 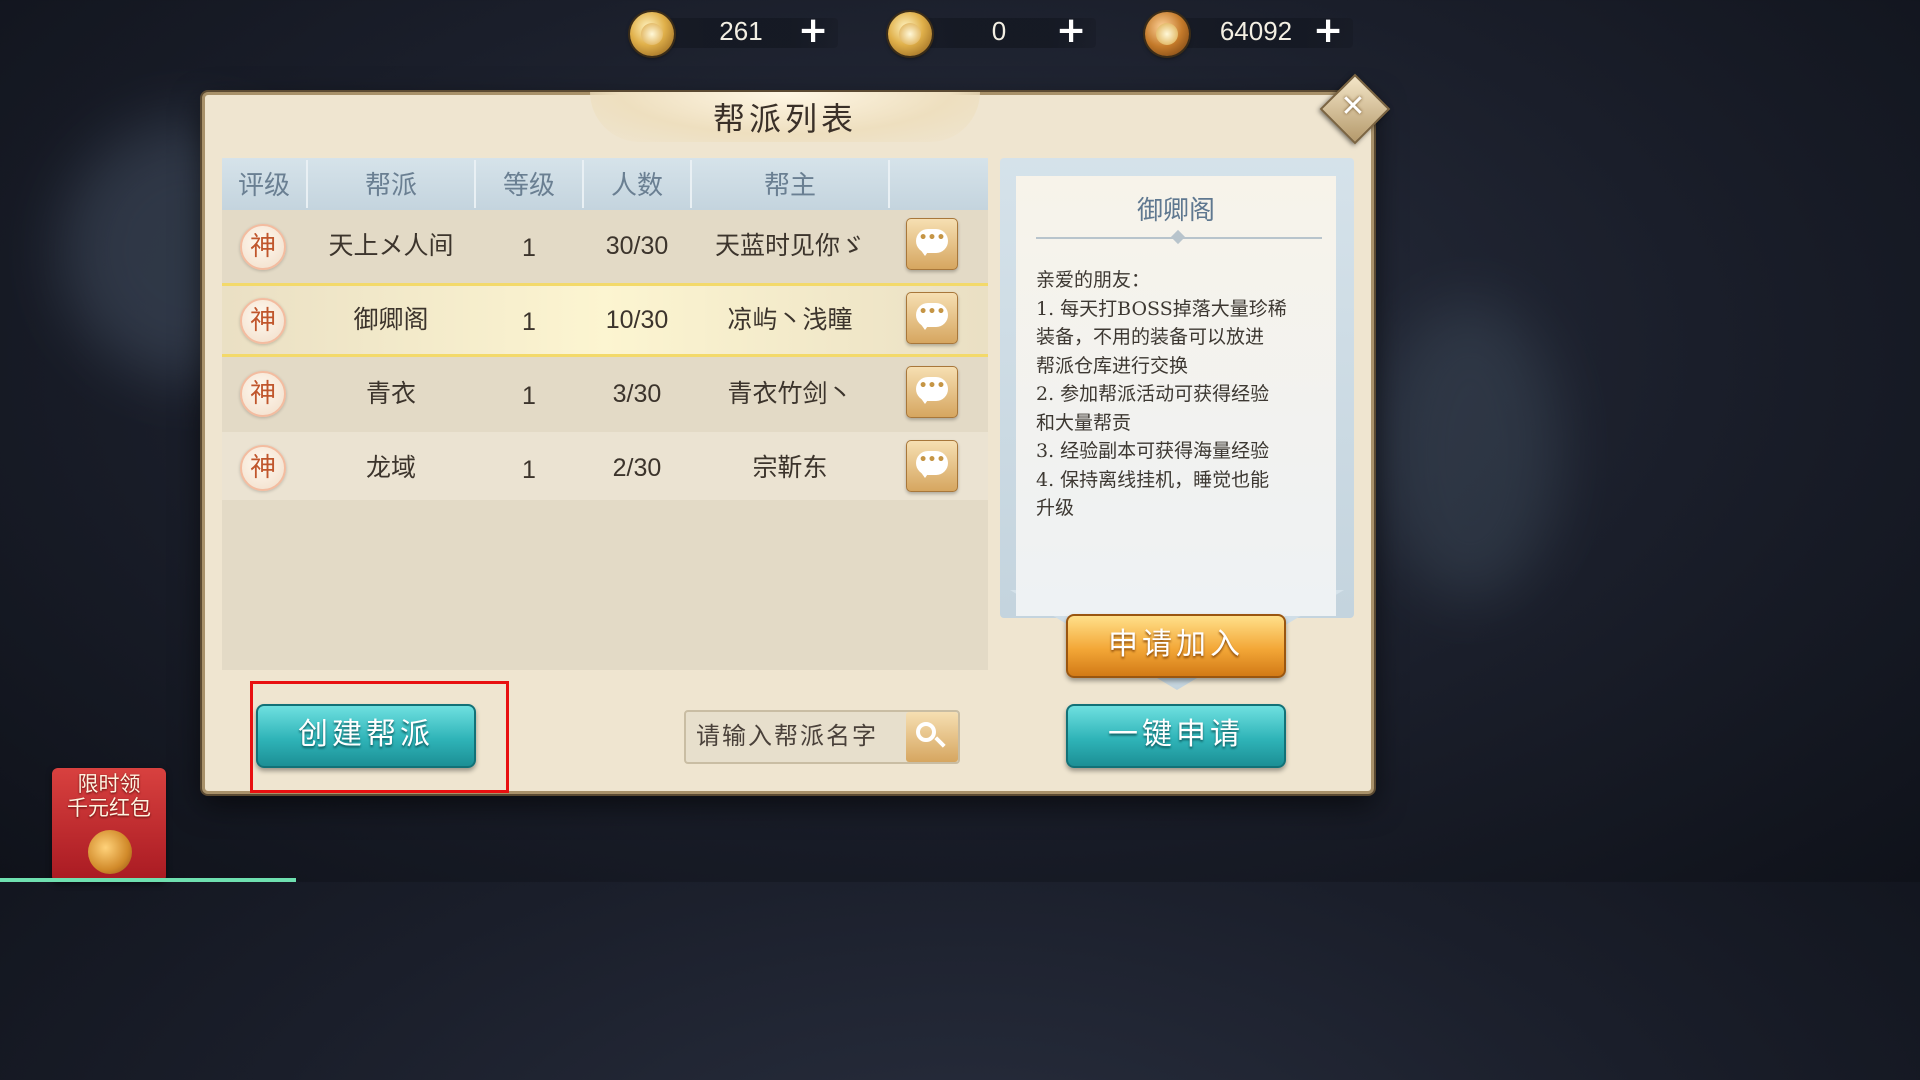 What do you see at coordinates (889, 184) in the screenshot?
I see `header-divider` at bounding box center [889, 184].